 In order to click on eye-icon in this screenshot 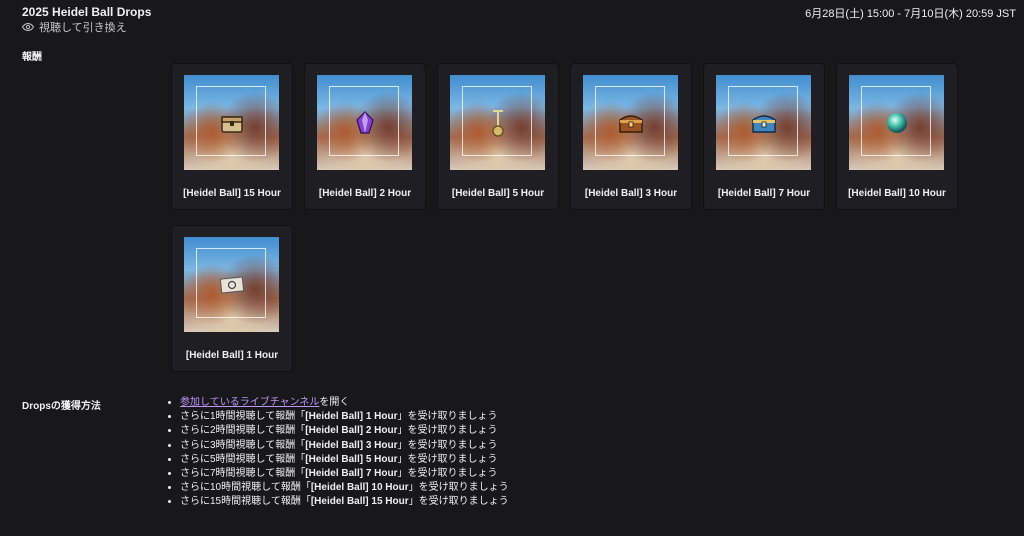, I will do `click(28, 27)`.